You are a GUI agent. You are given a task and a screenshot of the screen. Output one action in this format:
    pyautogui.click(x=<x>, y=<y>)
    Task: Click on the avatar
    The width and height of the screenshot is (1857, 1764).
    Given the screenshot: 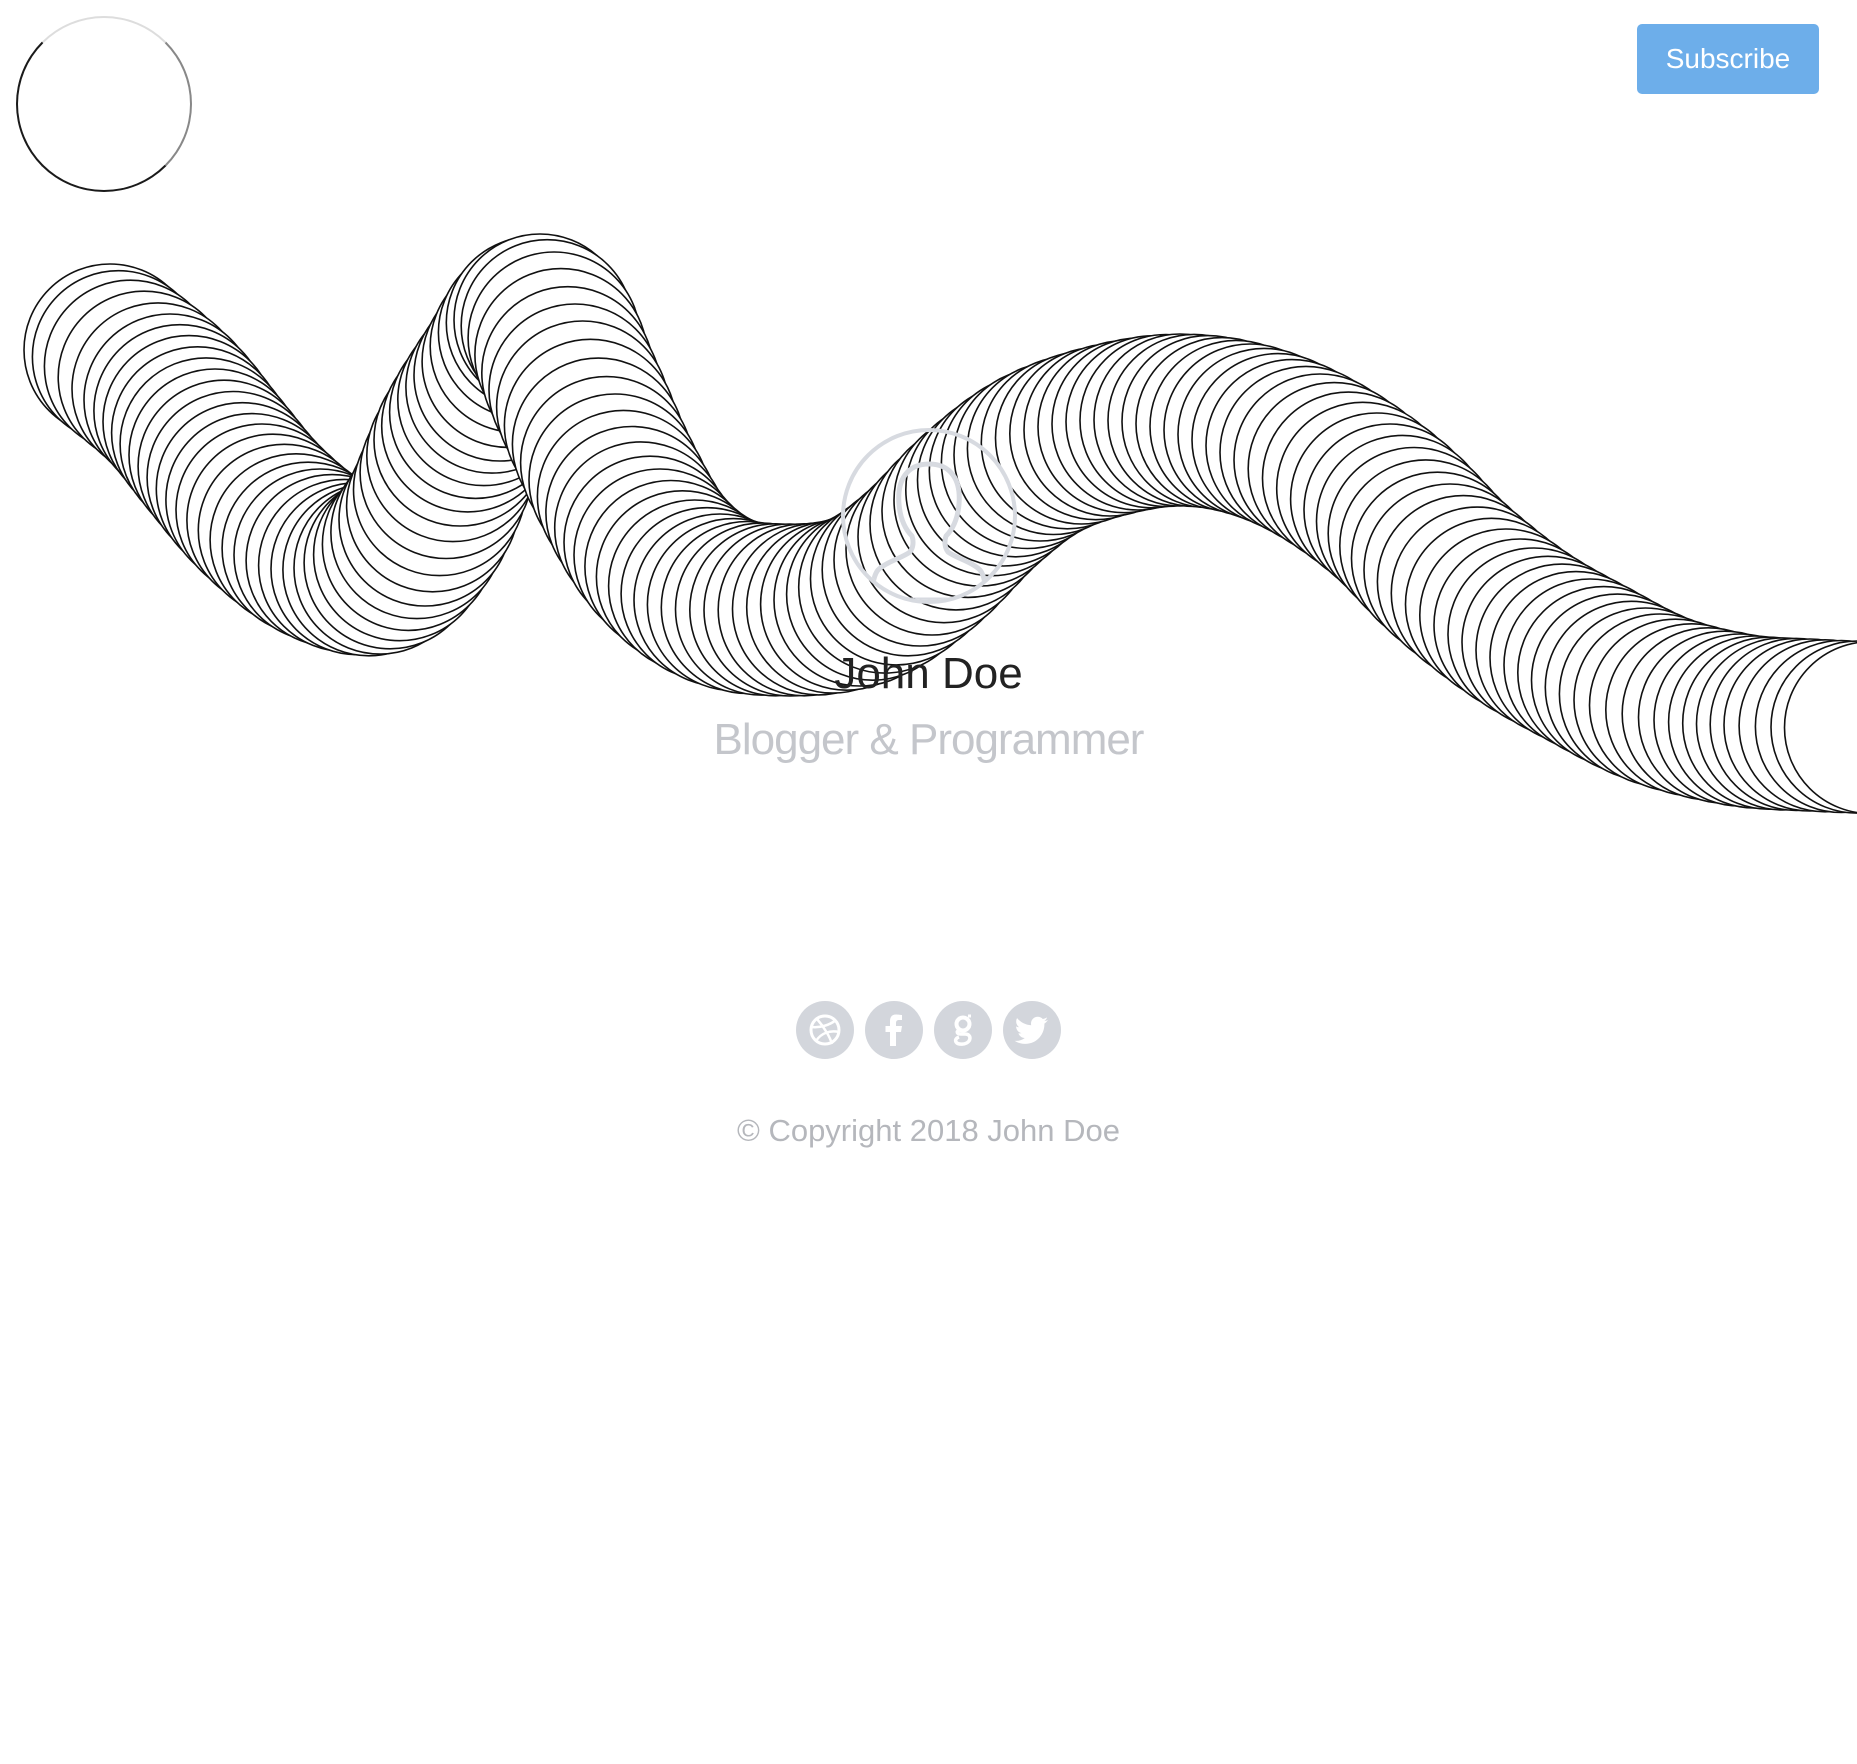 What is the action you would take?
    pyautogui.click(x=928, y=516)
    